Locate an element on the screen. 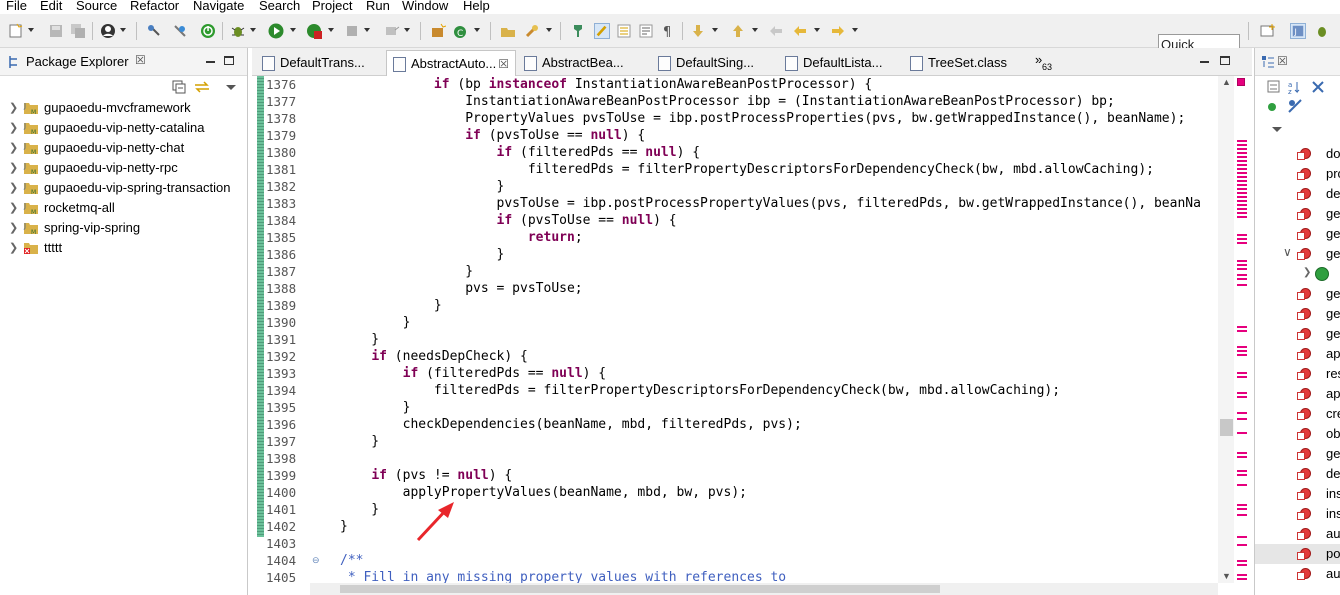 This screenshot has width=1340, height=595. project-item: ❯ JM rocketmq-all is located at coordinates (124, 208).